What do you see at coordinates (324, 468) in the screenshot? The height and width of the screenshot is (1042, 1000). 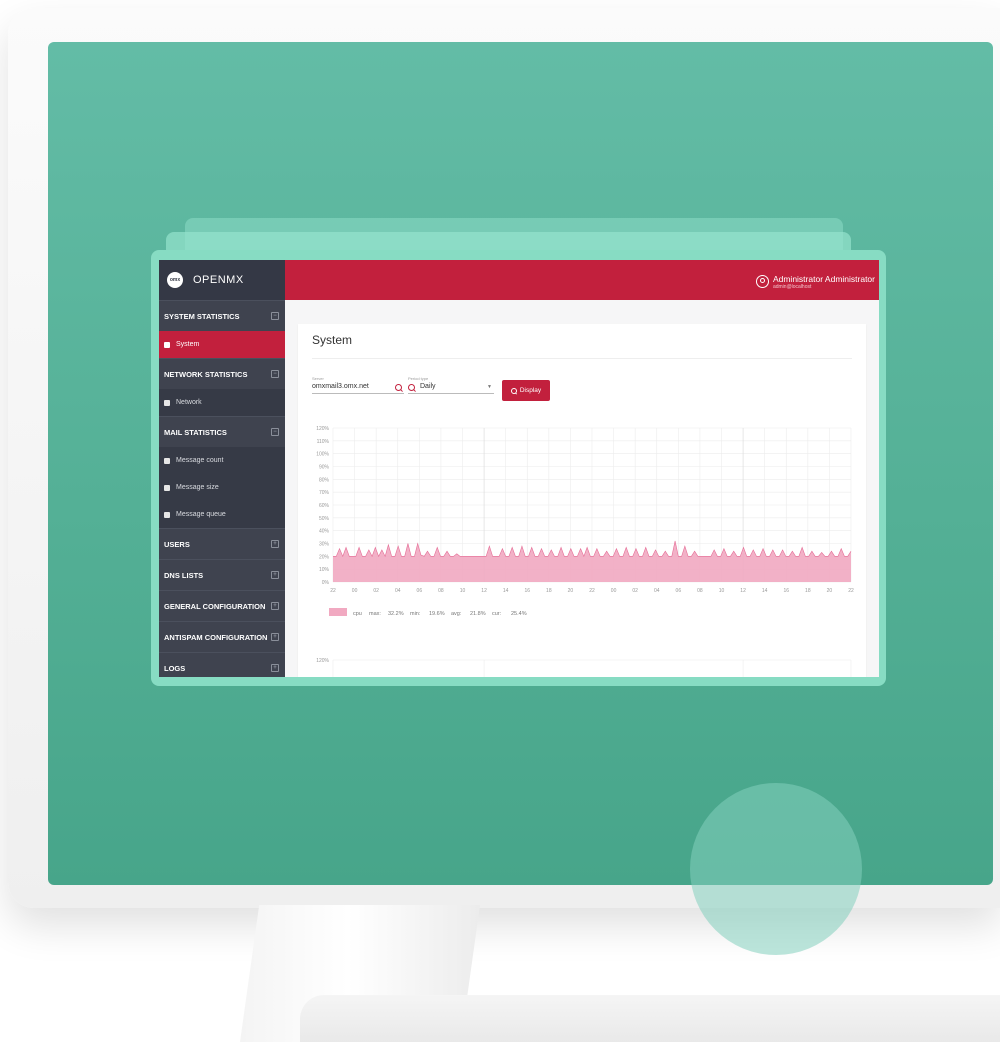 I see `y-tick-label: 90%` at bounding box center [324, 468].